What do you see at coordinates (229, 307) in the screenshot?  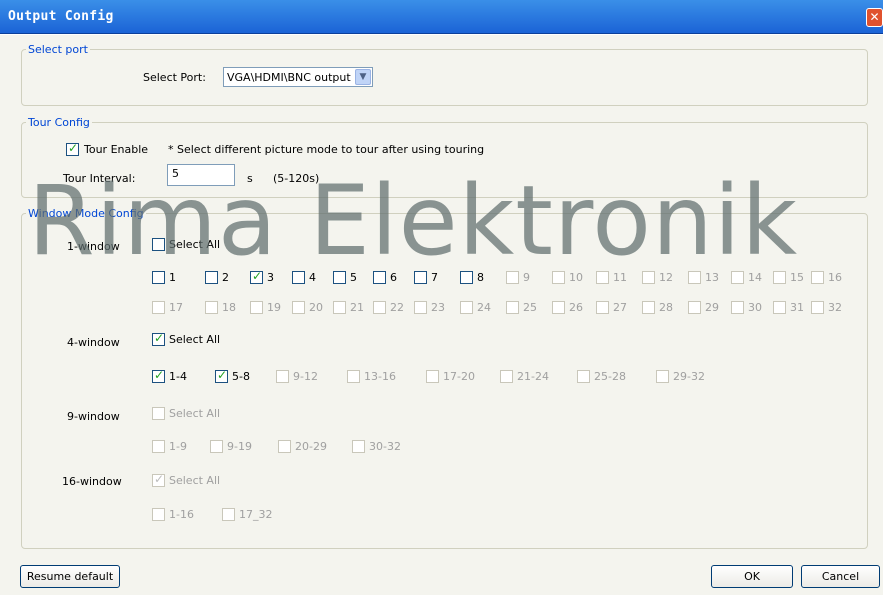 I see `channel-label: 18` at bounding box center [229, 307].